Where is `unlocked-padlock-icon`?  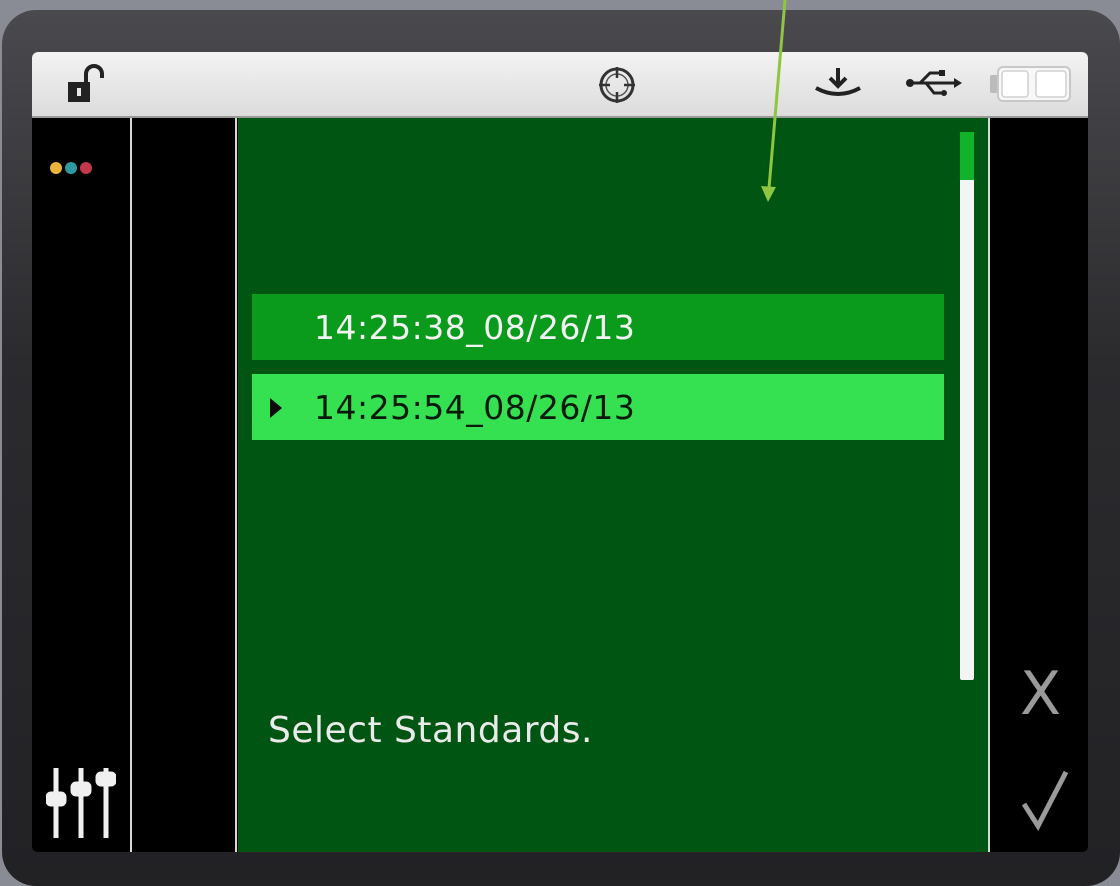 unlocked-padlock-icon is located at coordinates (86, 84).